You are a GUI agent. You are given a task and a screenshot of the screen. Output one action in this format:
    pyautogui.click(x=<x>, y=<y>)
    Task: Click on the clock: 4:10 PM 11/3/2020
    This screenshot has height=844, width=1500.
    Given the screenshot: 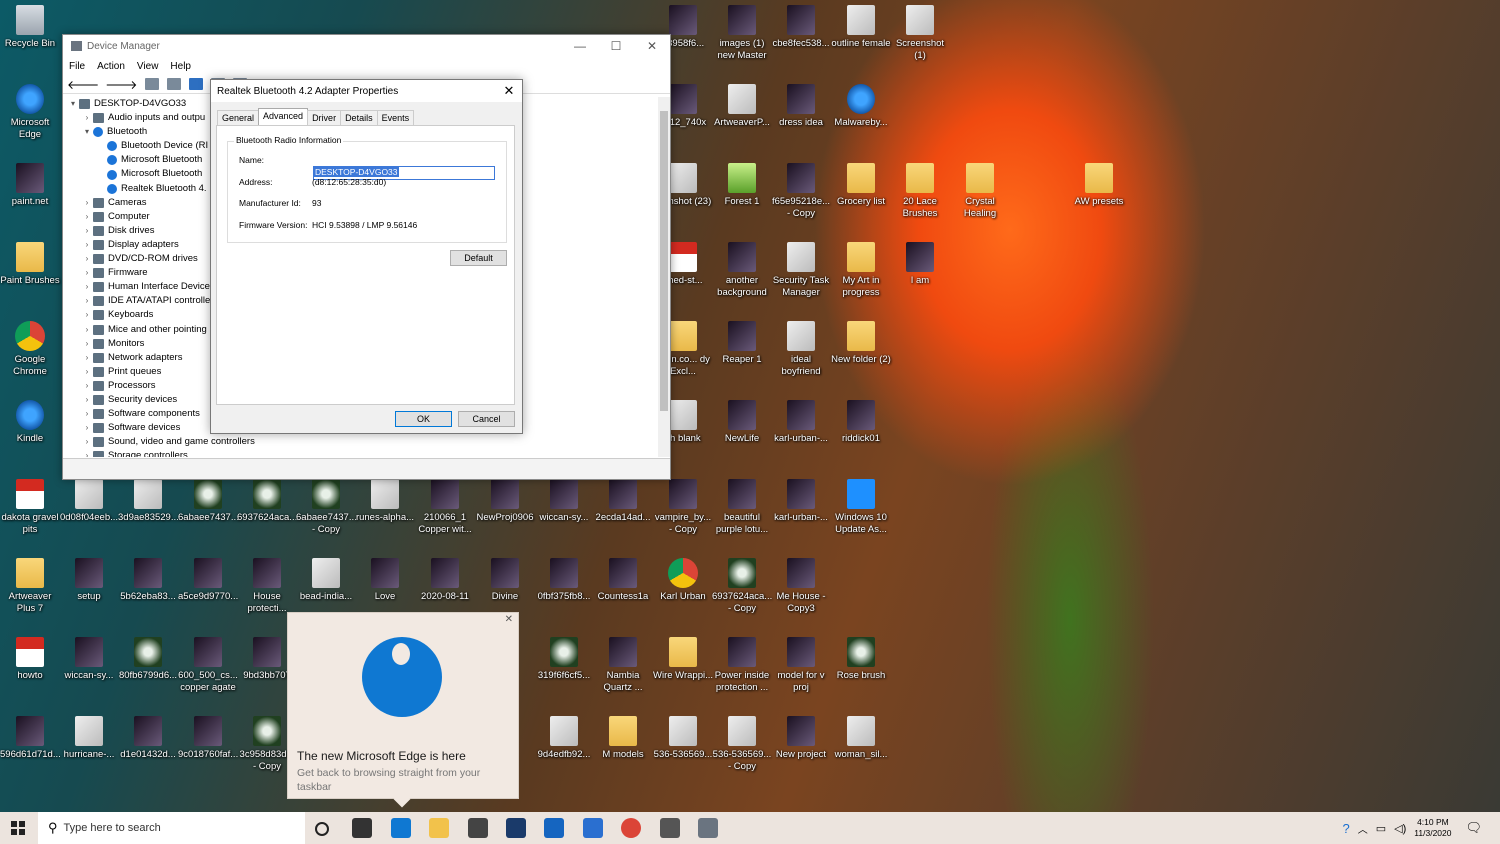 What is the action you would take?
    pyautogui.click(x=1432, y=828)
    